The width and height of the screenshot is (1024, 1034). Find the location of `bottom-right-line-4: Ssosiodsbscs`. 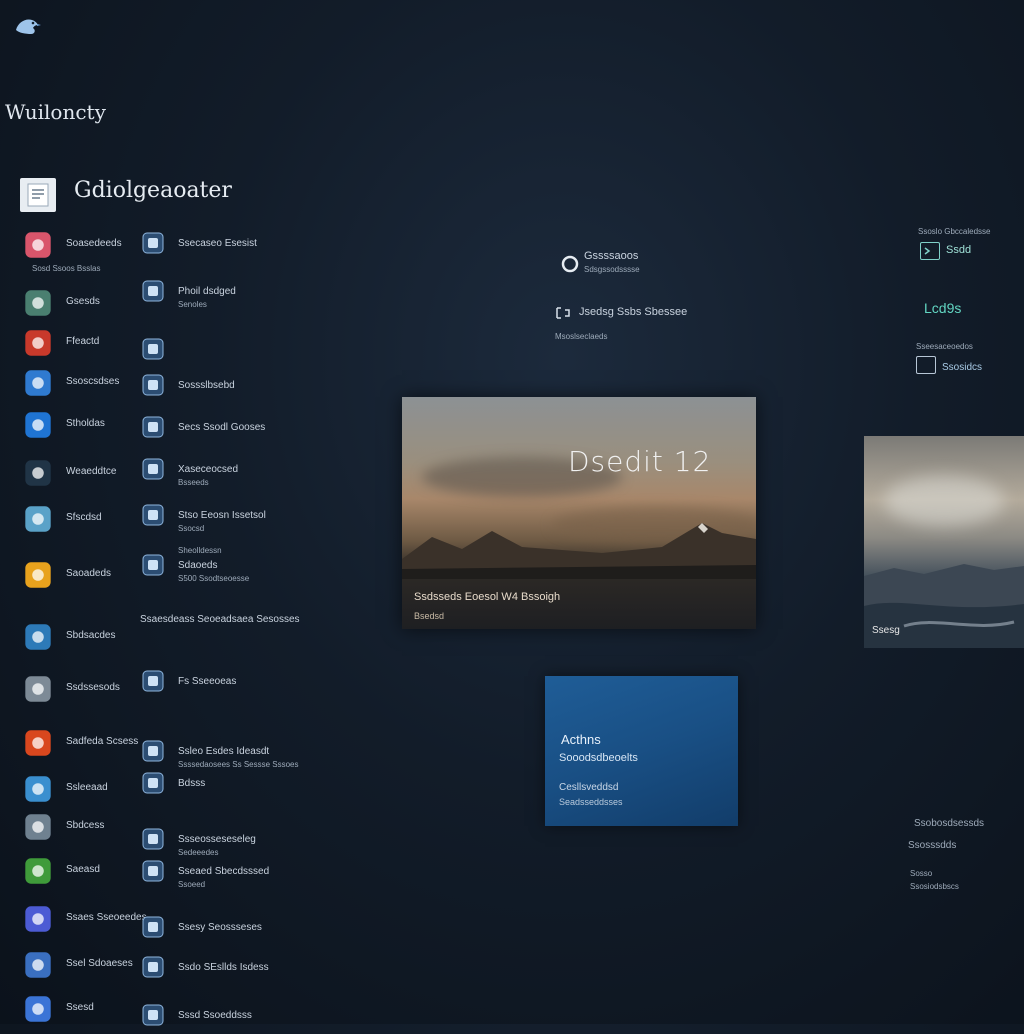

bottom-right-line-4: Ssosiodsbscs is located at coordinates (934, 886).